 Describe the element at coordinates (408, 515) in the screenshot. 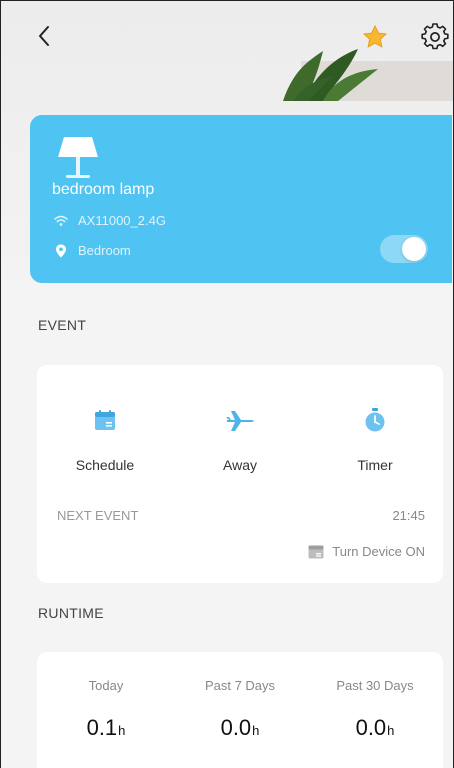

I see `next-event-time: 21:45` at that location.